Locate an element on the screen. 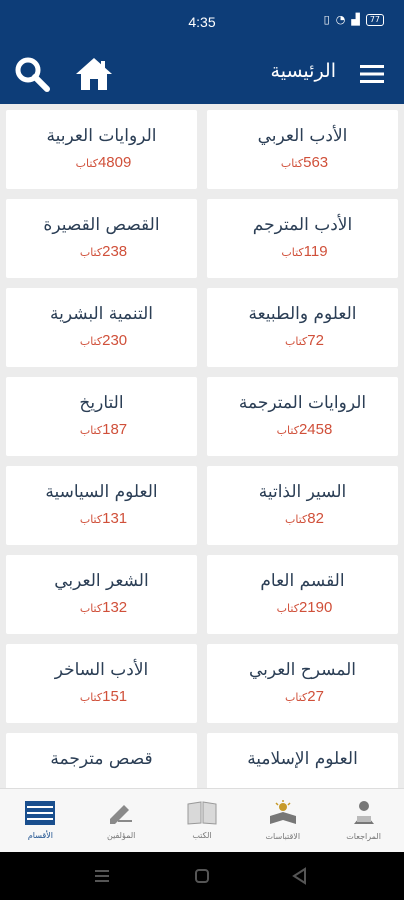 Image resolution: width=404 pixels, height=900 pixels. category-card: الأدب العربي 563كتاب is located at coordinates (302, 149).